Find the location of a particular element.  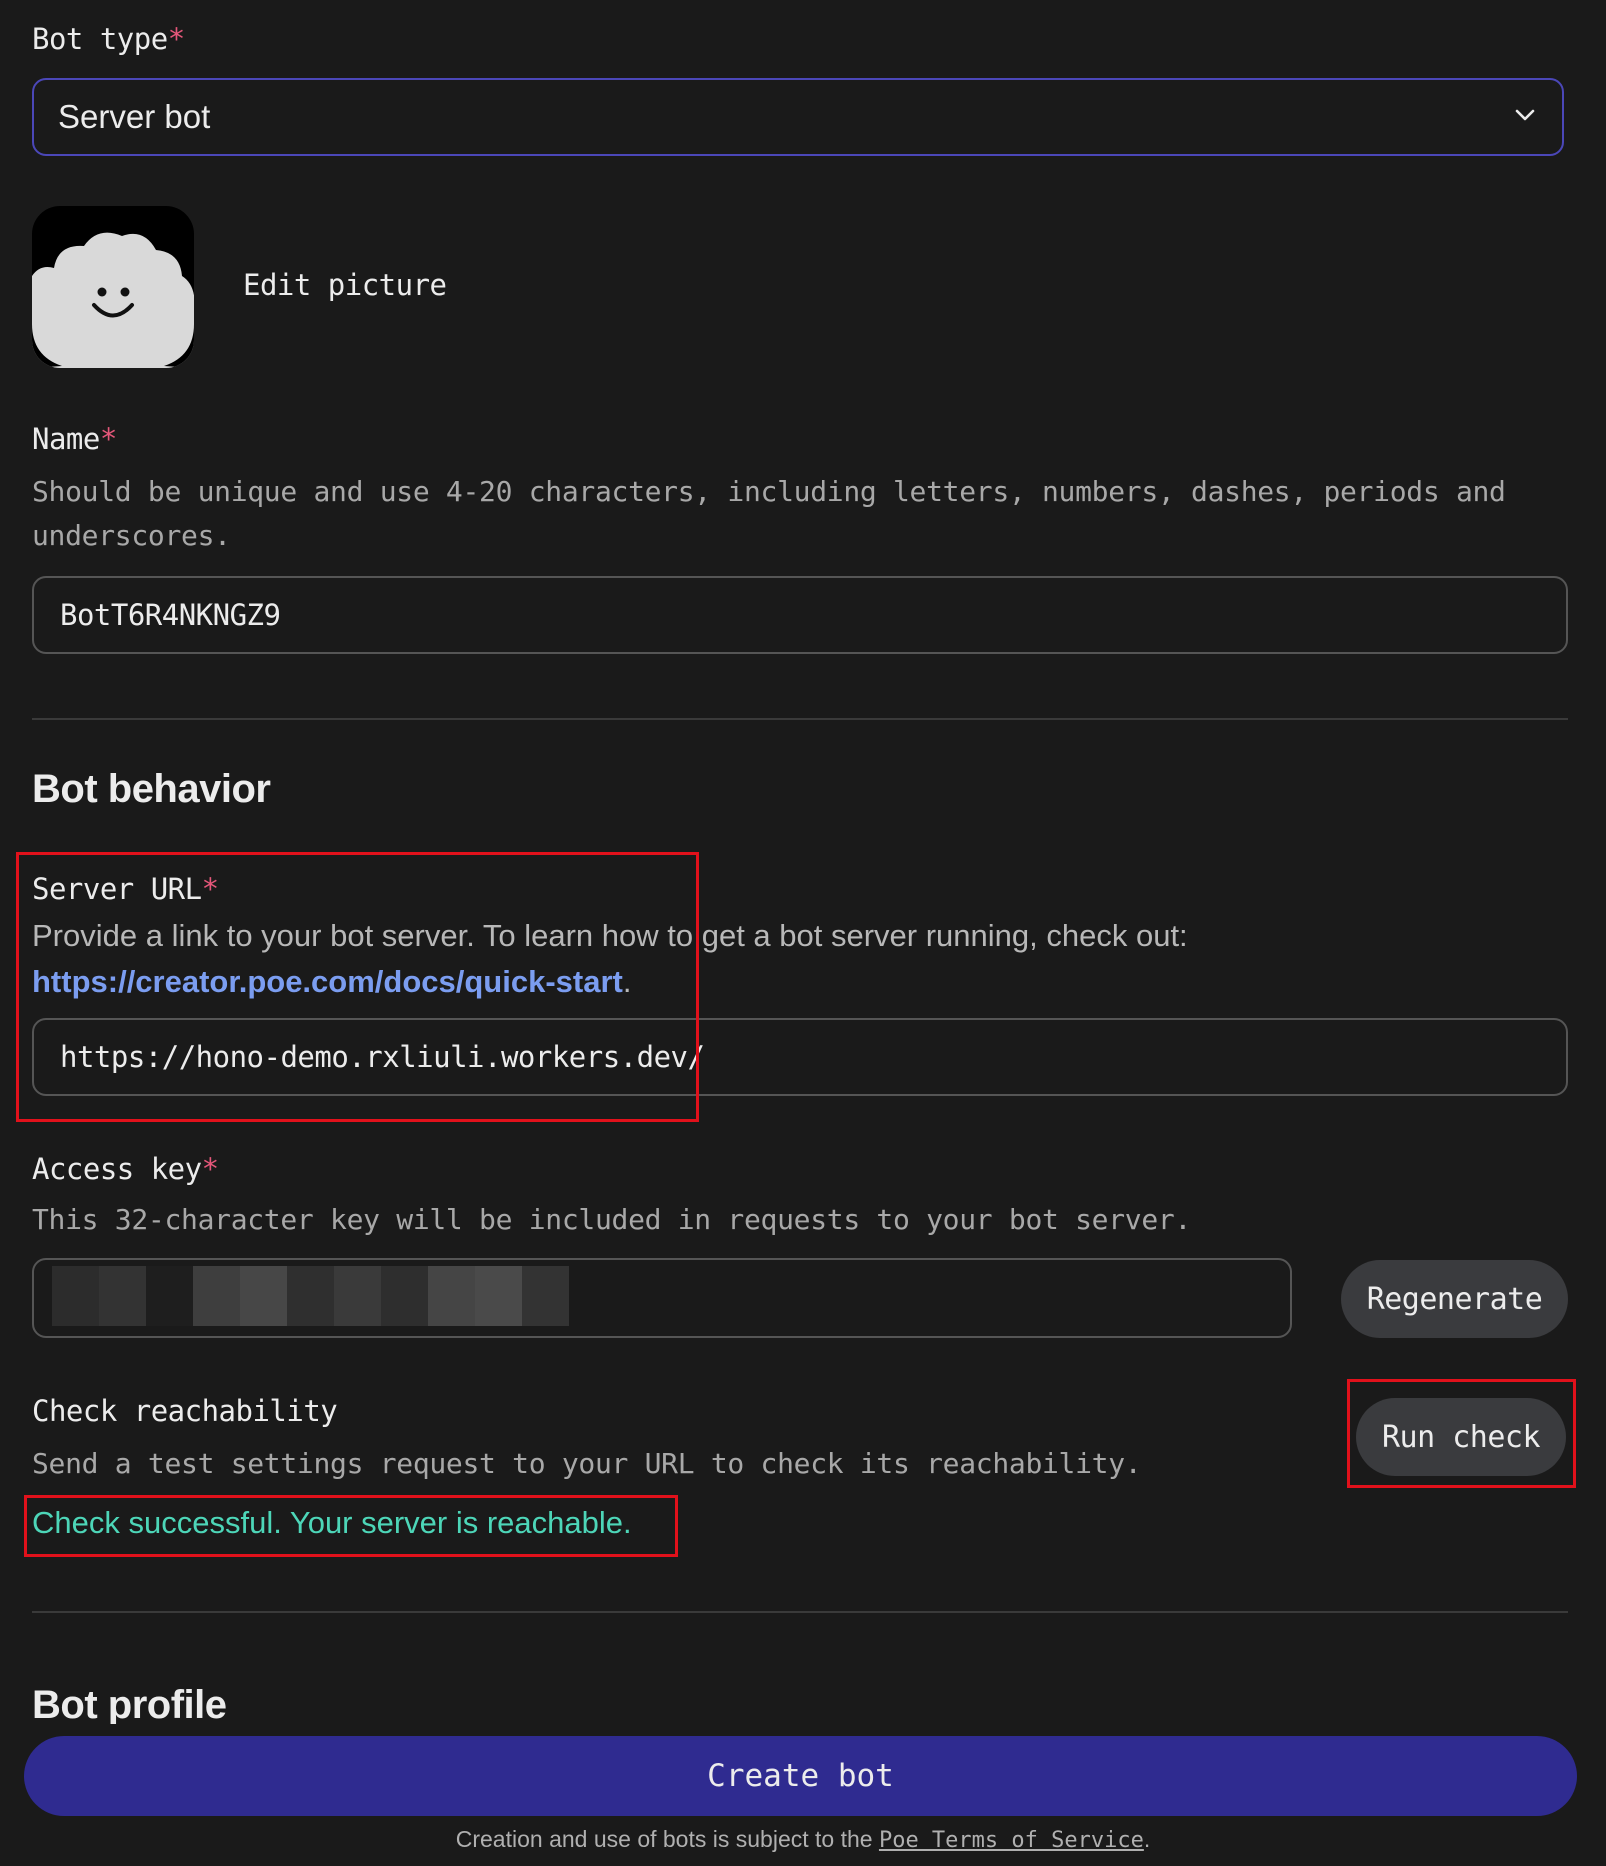

terms-suffix: . is located at coordinates (1147, 1839).